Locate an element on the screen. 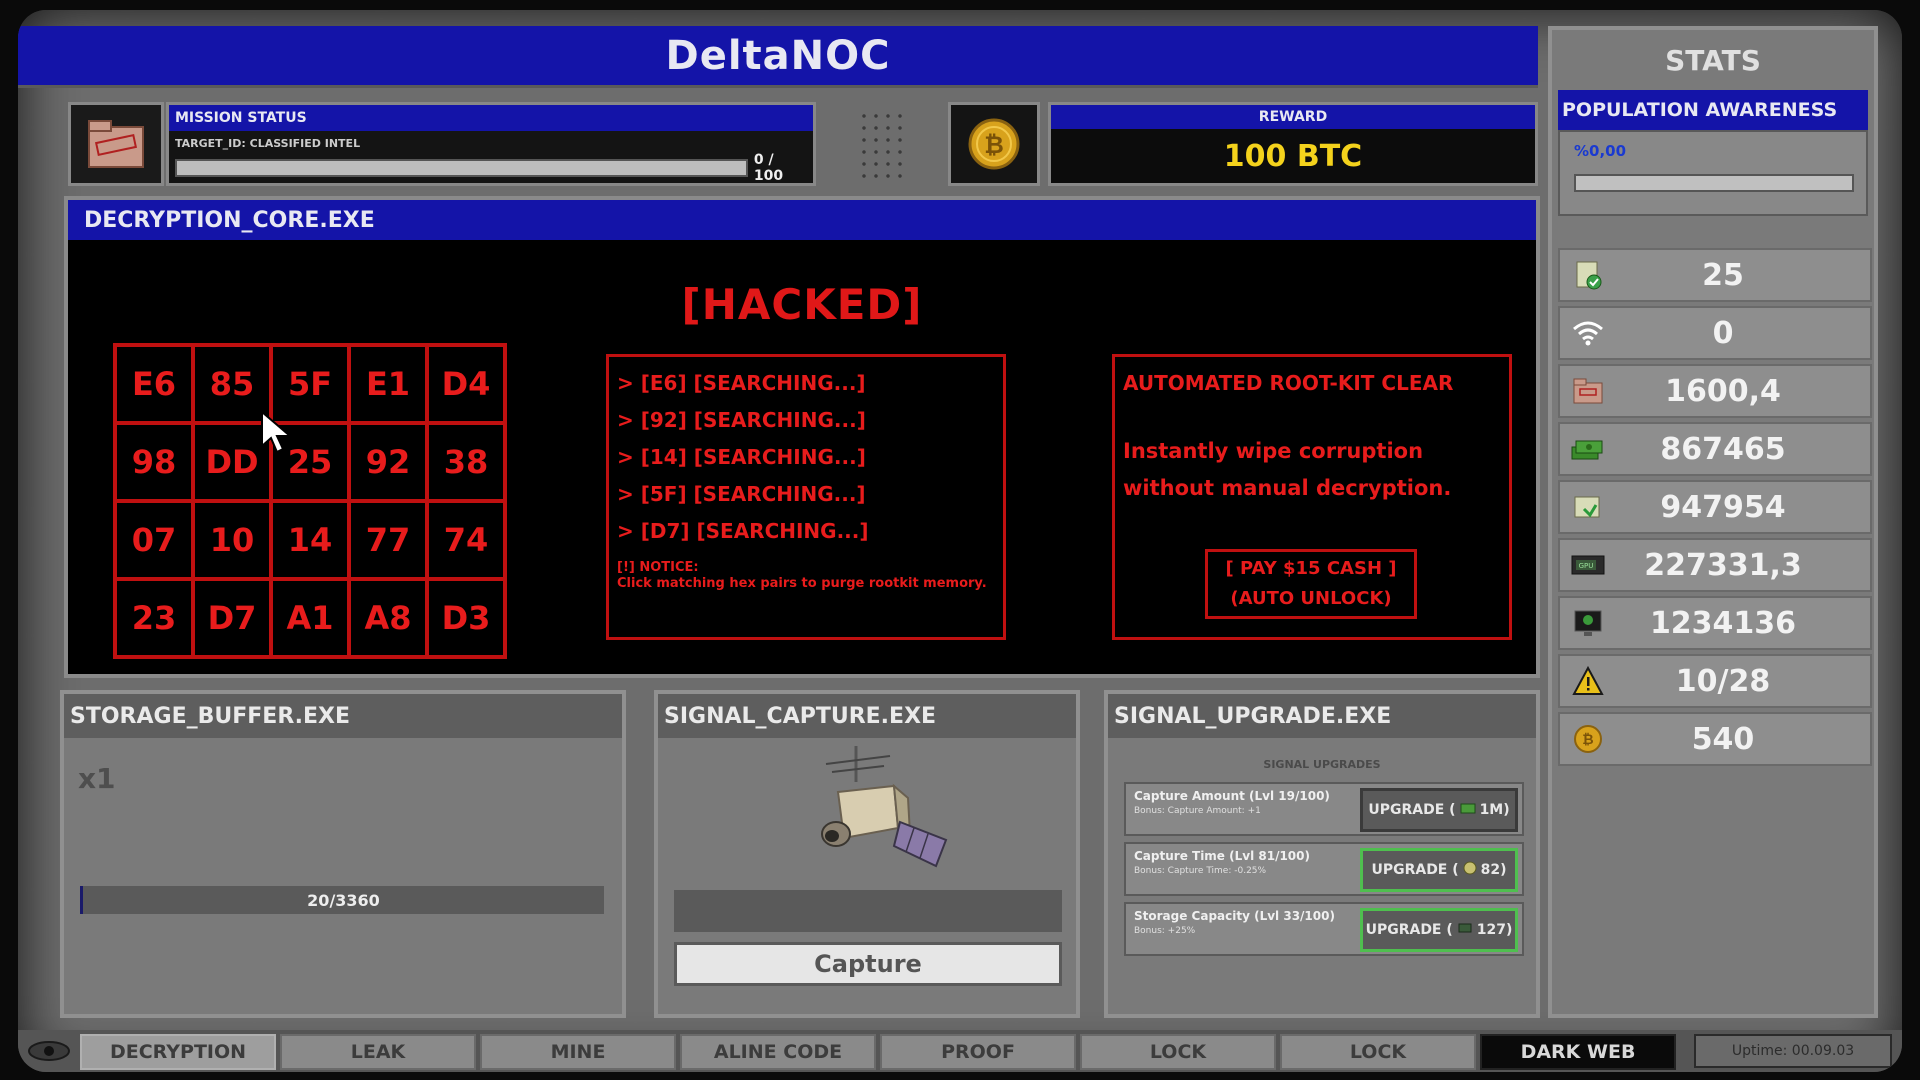 This screenshot has height=1080, width=1920. stat-row-data: 947954 is located at coordinates (1715, 507).